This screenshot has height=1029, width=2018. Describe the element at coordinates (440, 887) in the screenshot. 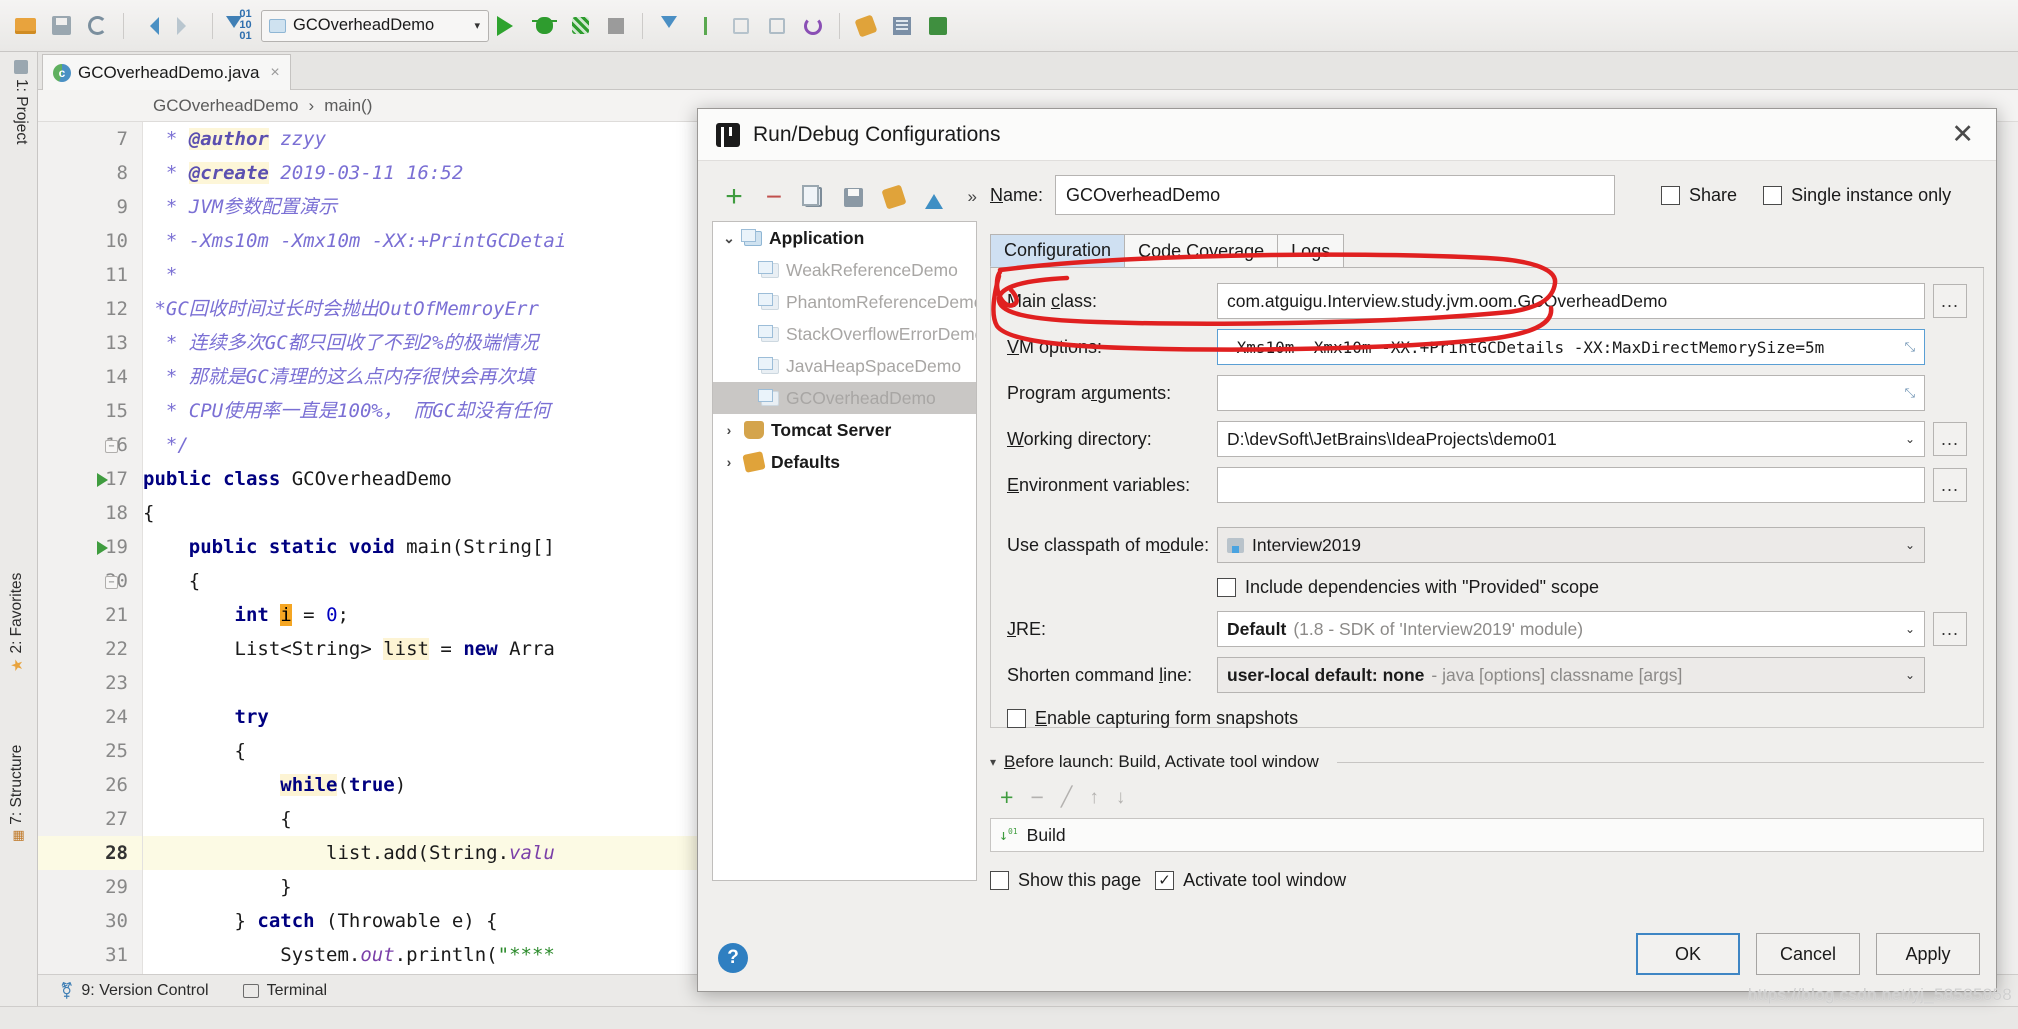

I see `code-line: }` at that location.